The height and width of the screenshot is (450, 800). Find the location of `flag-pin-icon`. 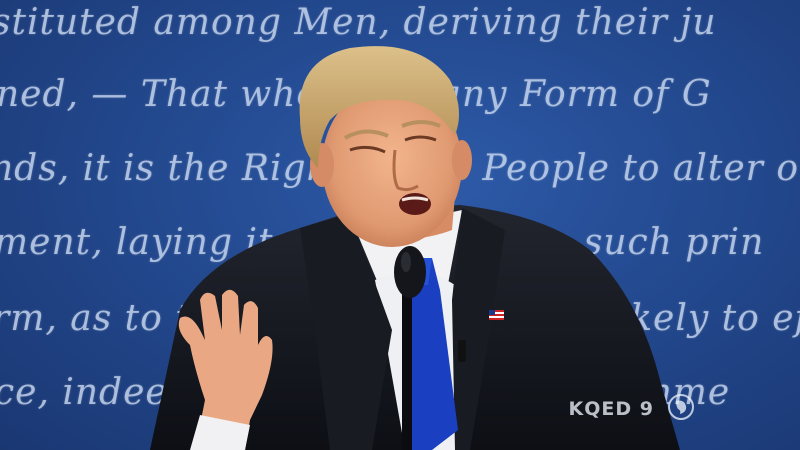

flag-pin-icon is located at coordinates (496, 315).